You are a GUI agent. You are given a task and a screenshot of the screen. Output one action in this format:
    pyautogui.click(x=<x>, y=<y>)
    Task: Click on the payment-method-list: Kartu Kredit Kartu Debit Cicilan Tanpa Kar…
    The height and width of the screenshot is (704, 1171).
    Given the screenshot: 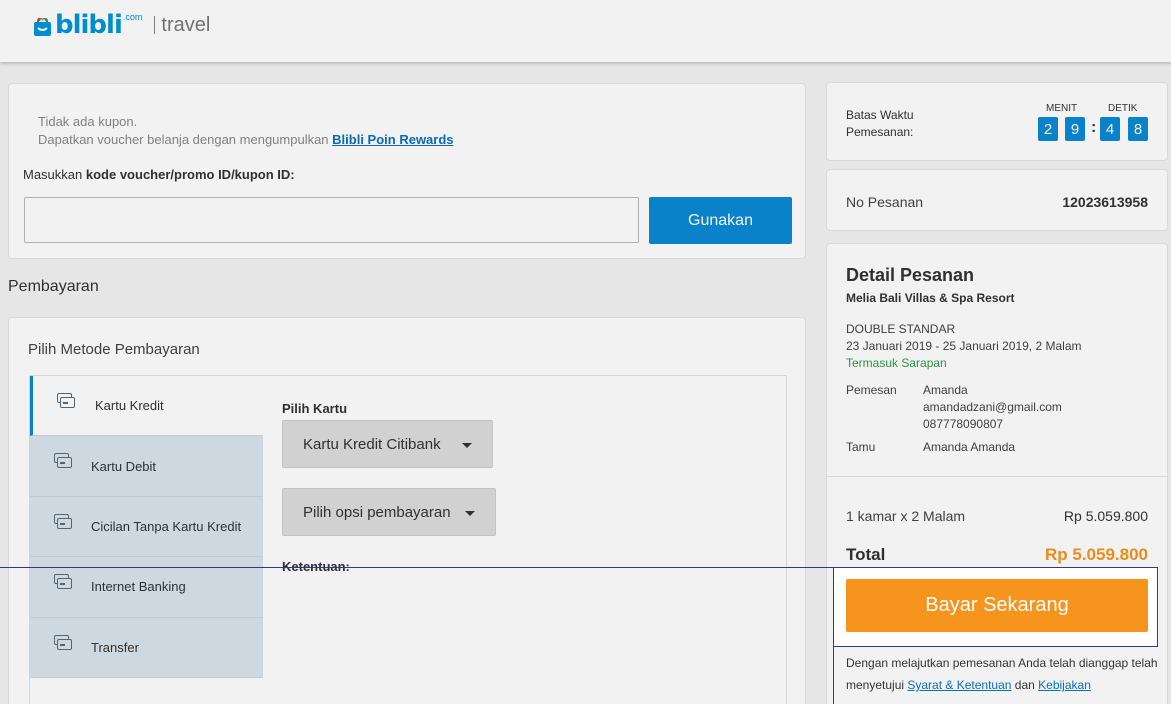 What is the action you would take?
    pyautogui.click(x=146, y=527)
    